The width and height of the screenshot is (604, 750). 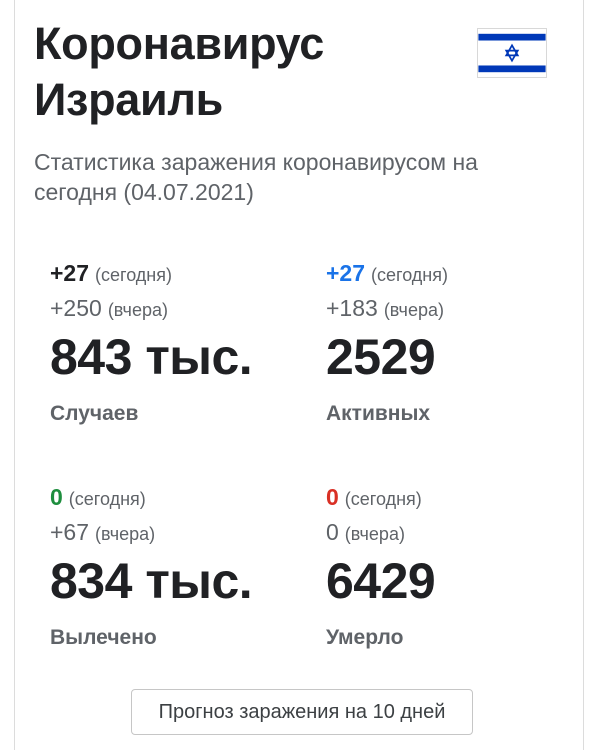 What do you see at coordinates (409, 275) in the screenshot?
I see `active-today-label: (сегодня)` at bounding box center [409, 275].